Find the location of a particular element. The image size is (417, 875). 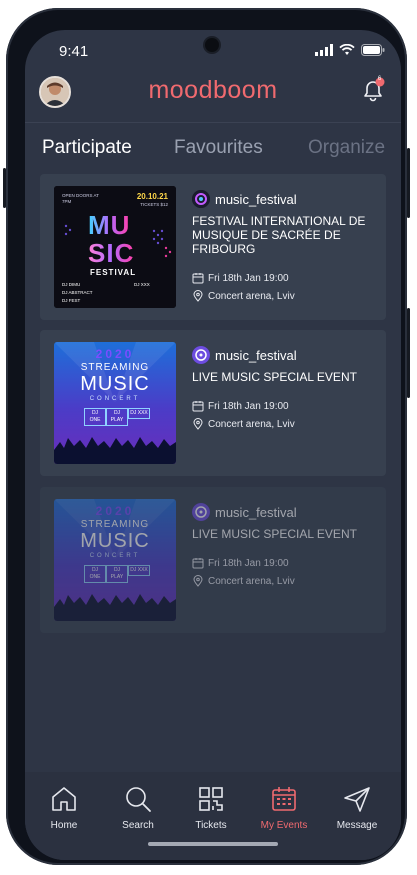

tab-organize: Organize is located at coordinates (346, 148).